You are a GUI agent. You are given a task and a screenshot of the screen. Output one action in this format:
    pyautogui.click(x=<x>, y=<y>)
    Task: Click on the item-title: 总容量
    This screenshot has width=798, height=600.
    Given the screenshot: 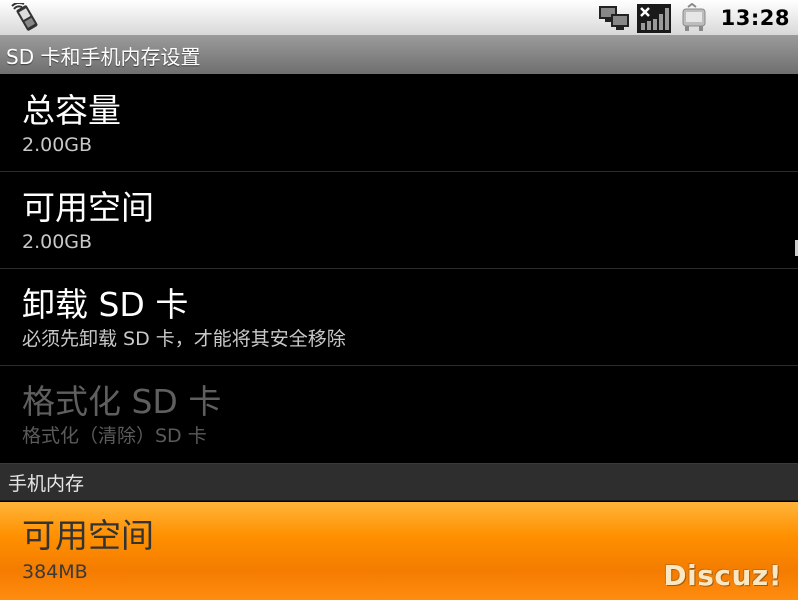 What is the action you would take?
    pyautogui.click(x=71, y=110)
    